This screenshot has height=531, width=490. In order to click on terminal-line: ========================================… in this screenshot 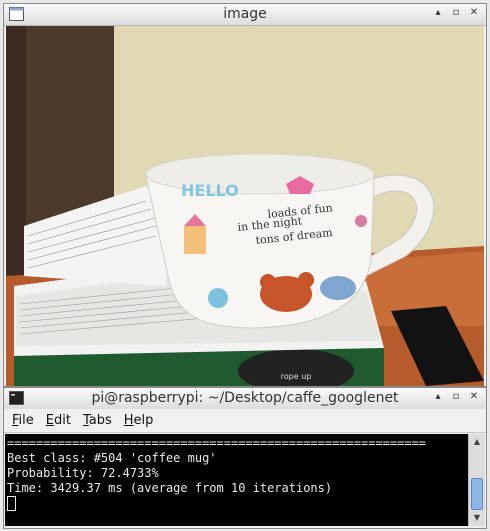, I will do `click(217, 443)`.